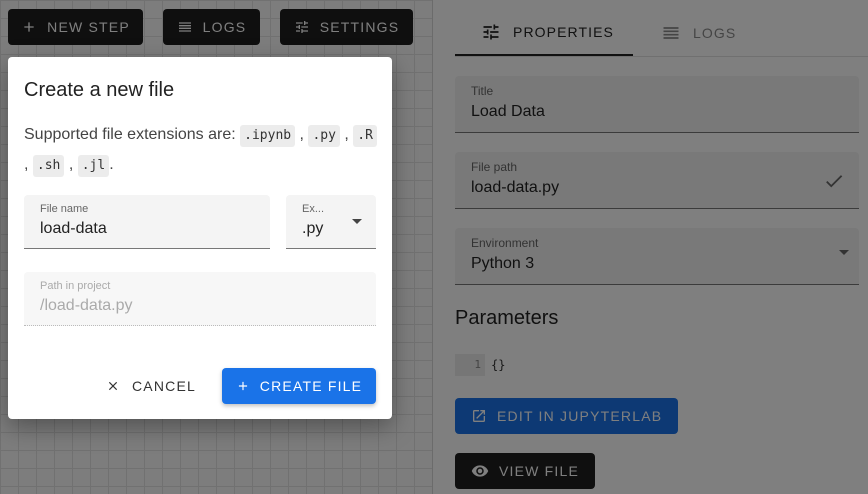 This screenshot has height=494, width=868. I want to click on description-text: Supported file extensions are:, so click(130, 134).